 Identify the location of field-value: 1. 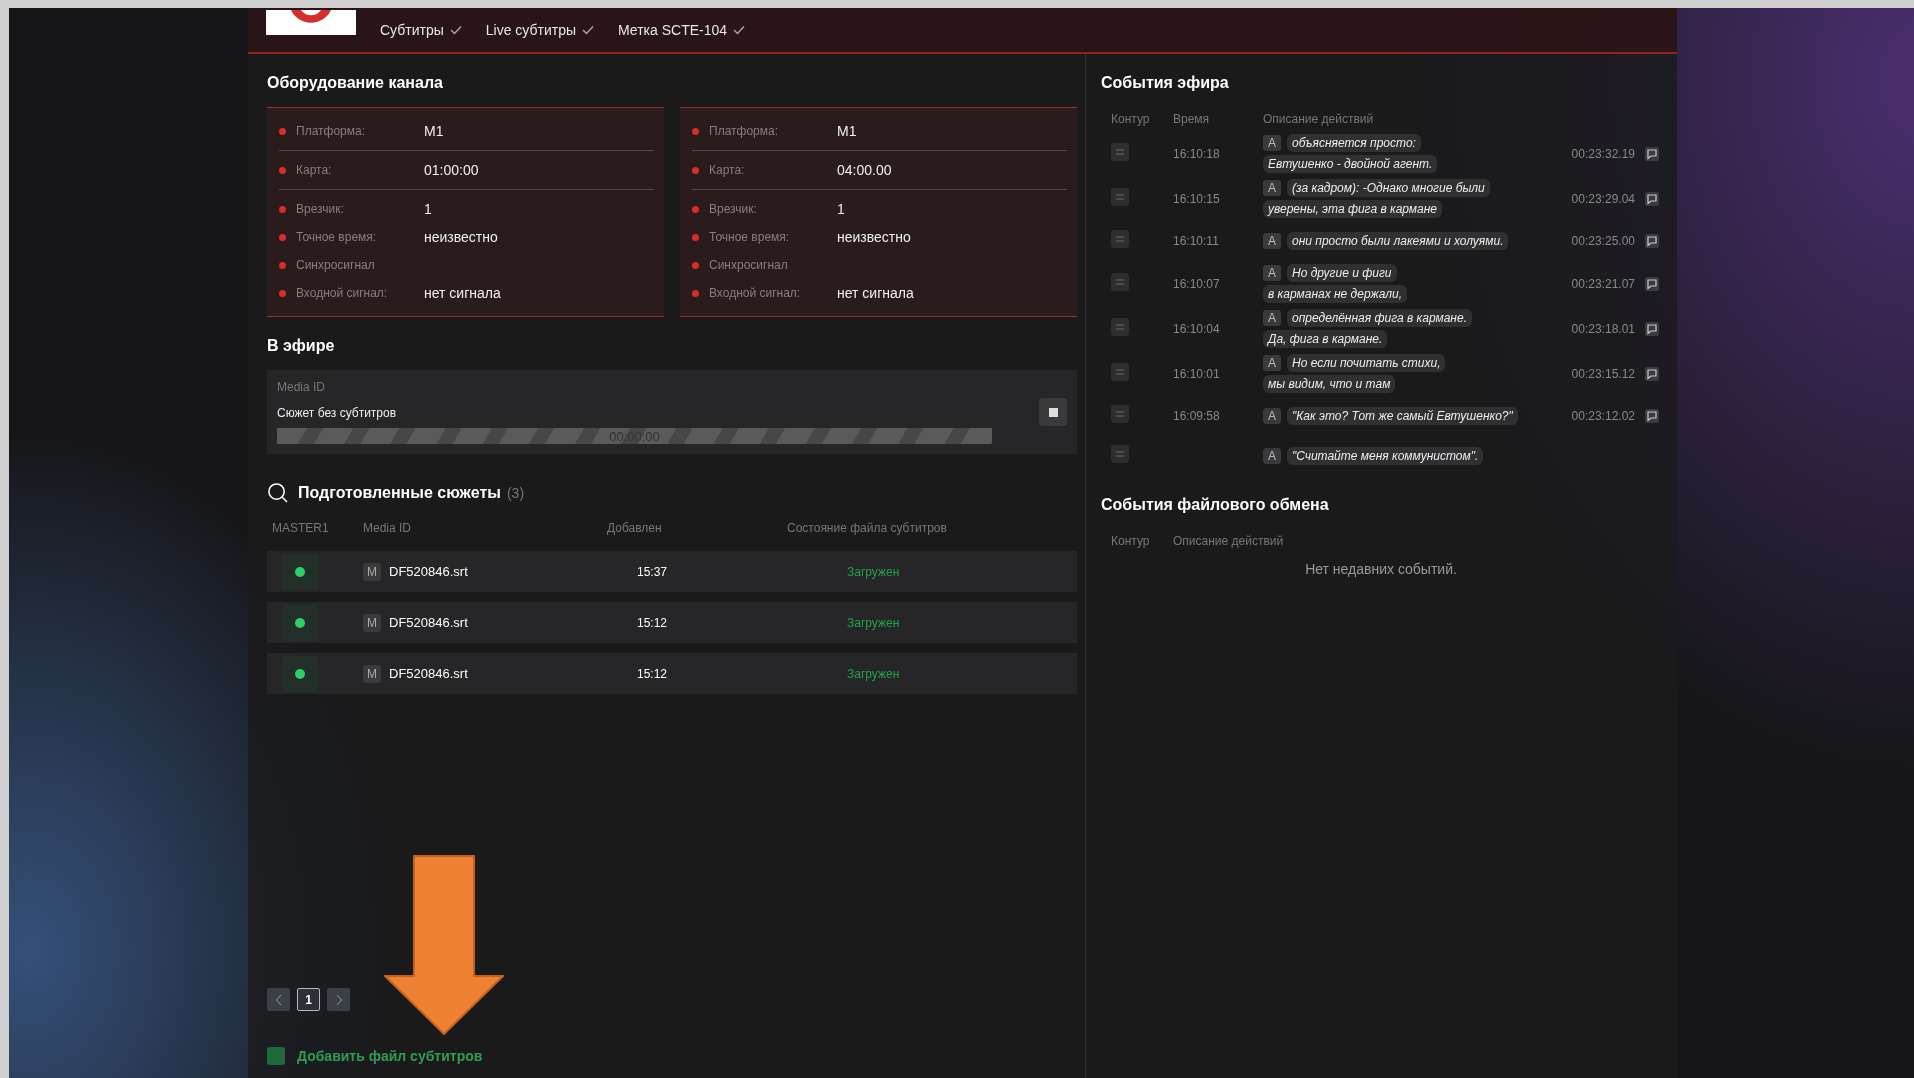
(841, 209).